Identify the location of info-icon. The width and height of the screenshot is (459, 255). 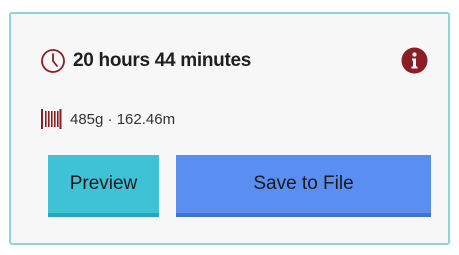
(414, 60).